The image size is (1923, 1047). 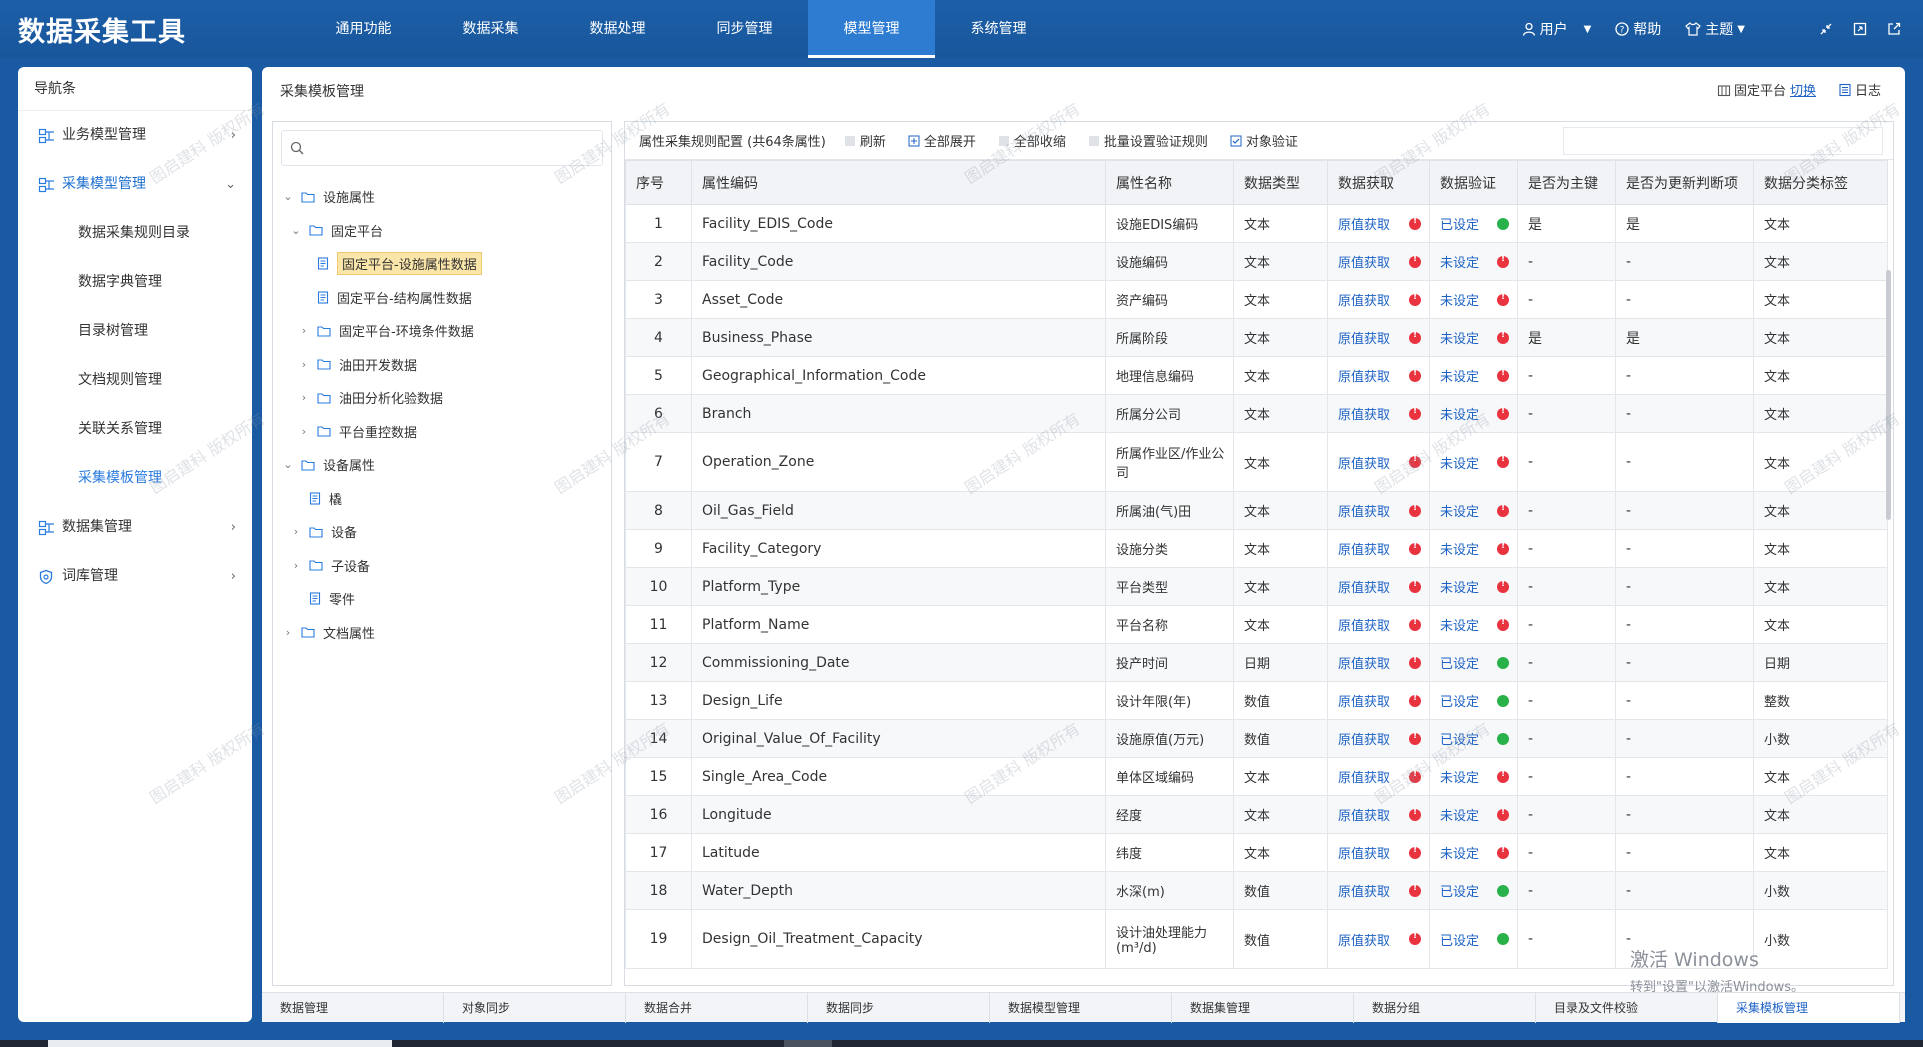 What do you see at coordinates (1826, 29) in the screenshot?
I see `collapse-window-icon` at bounding box center [1826, 29].